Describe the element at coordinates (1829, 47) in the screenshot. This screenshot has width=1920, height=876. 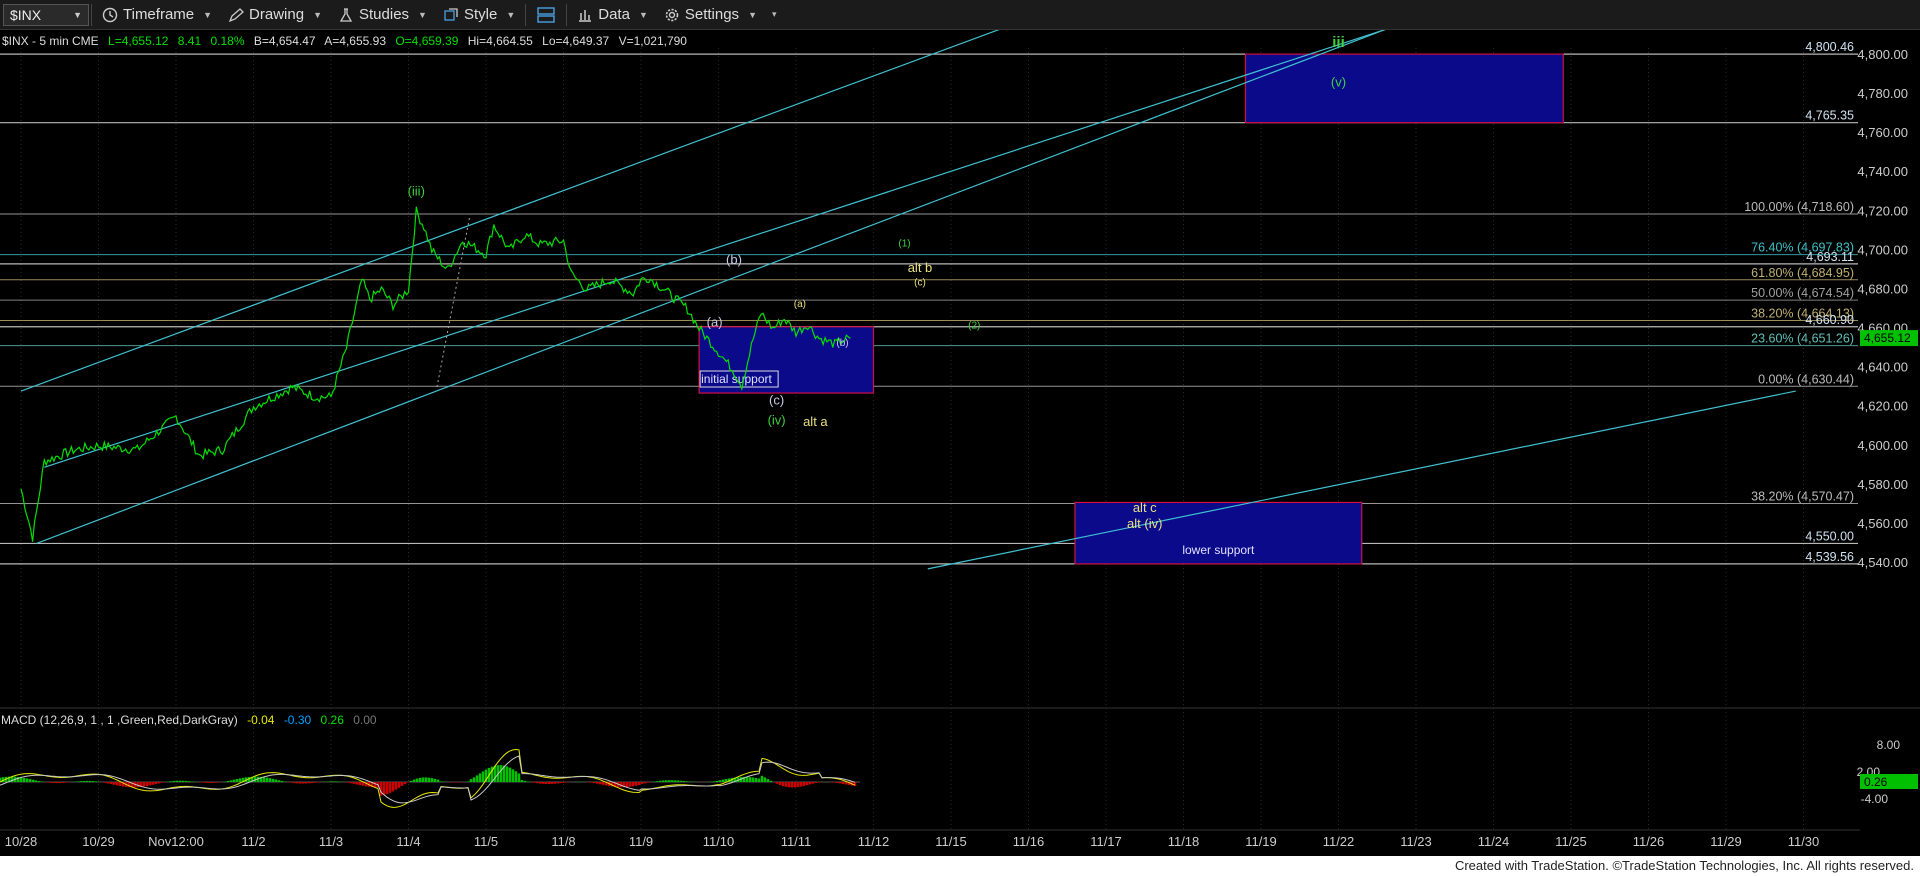
I see `level-label: 4,800.46` at that location.